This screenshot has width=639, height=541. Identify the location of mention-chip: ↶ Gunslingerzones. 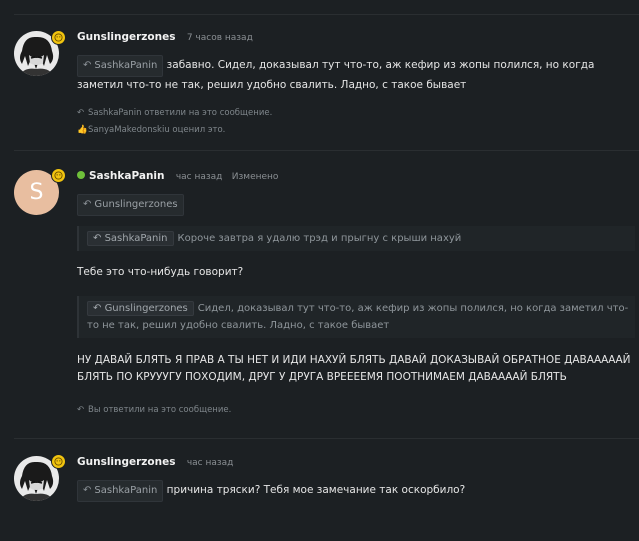
(130, 205).